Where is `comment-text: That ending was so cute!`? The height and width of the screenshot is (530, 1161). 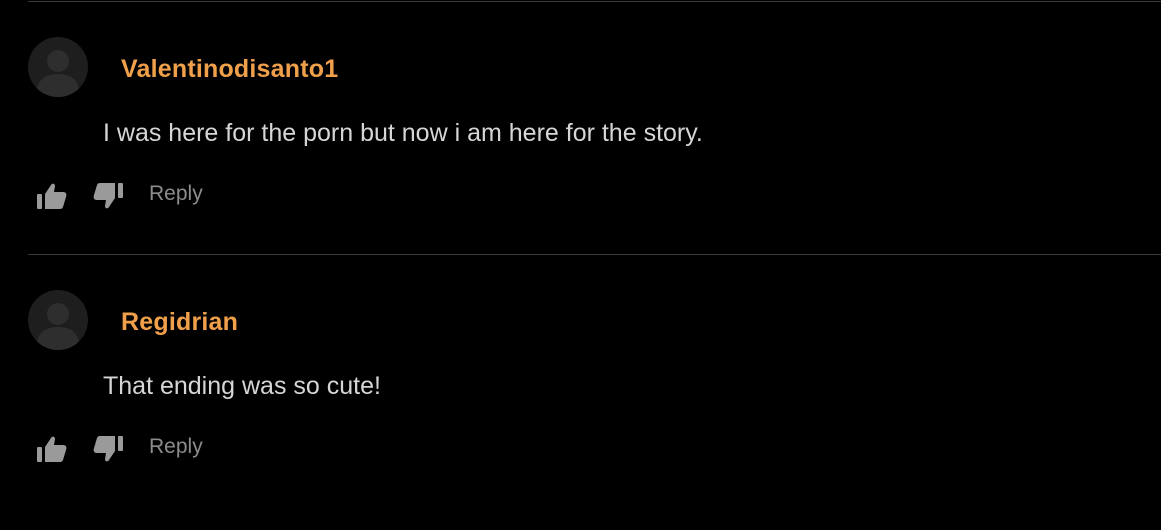
comment-text: That ending was so cute! is located at coordinates (242, 386).